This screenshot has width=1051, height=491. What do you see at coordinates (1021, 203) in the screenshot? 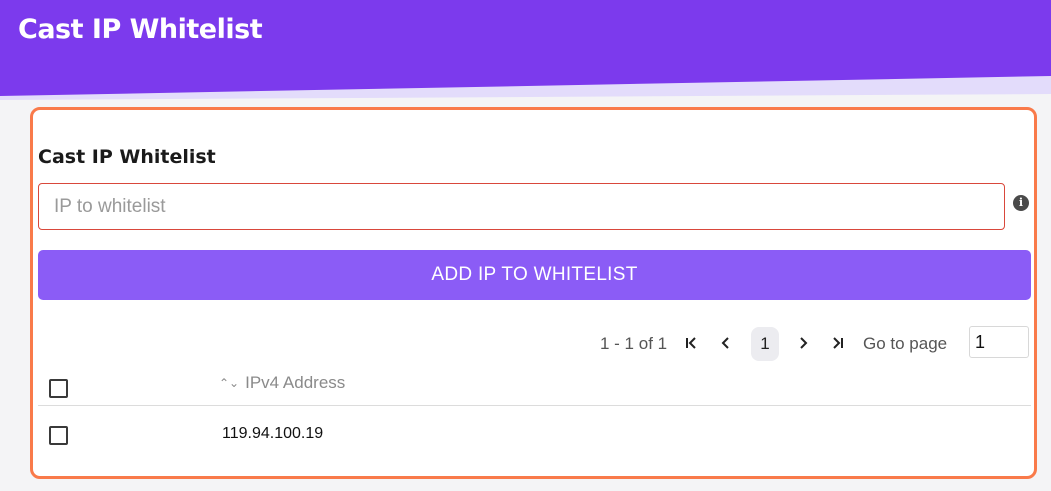
I see `info-icon: i` at bounding box center [1021, 203].